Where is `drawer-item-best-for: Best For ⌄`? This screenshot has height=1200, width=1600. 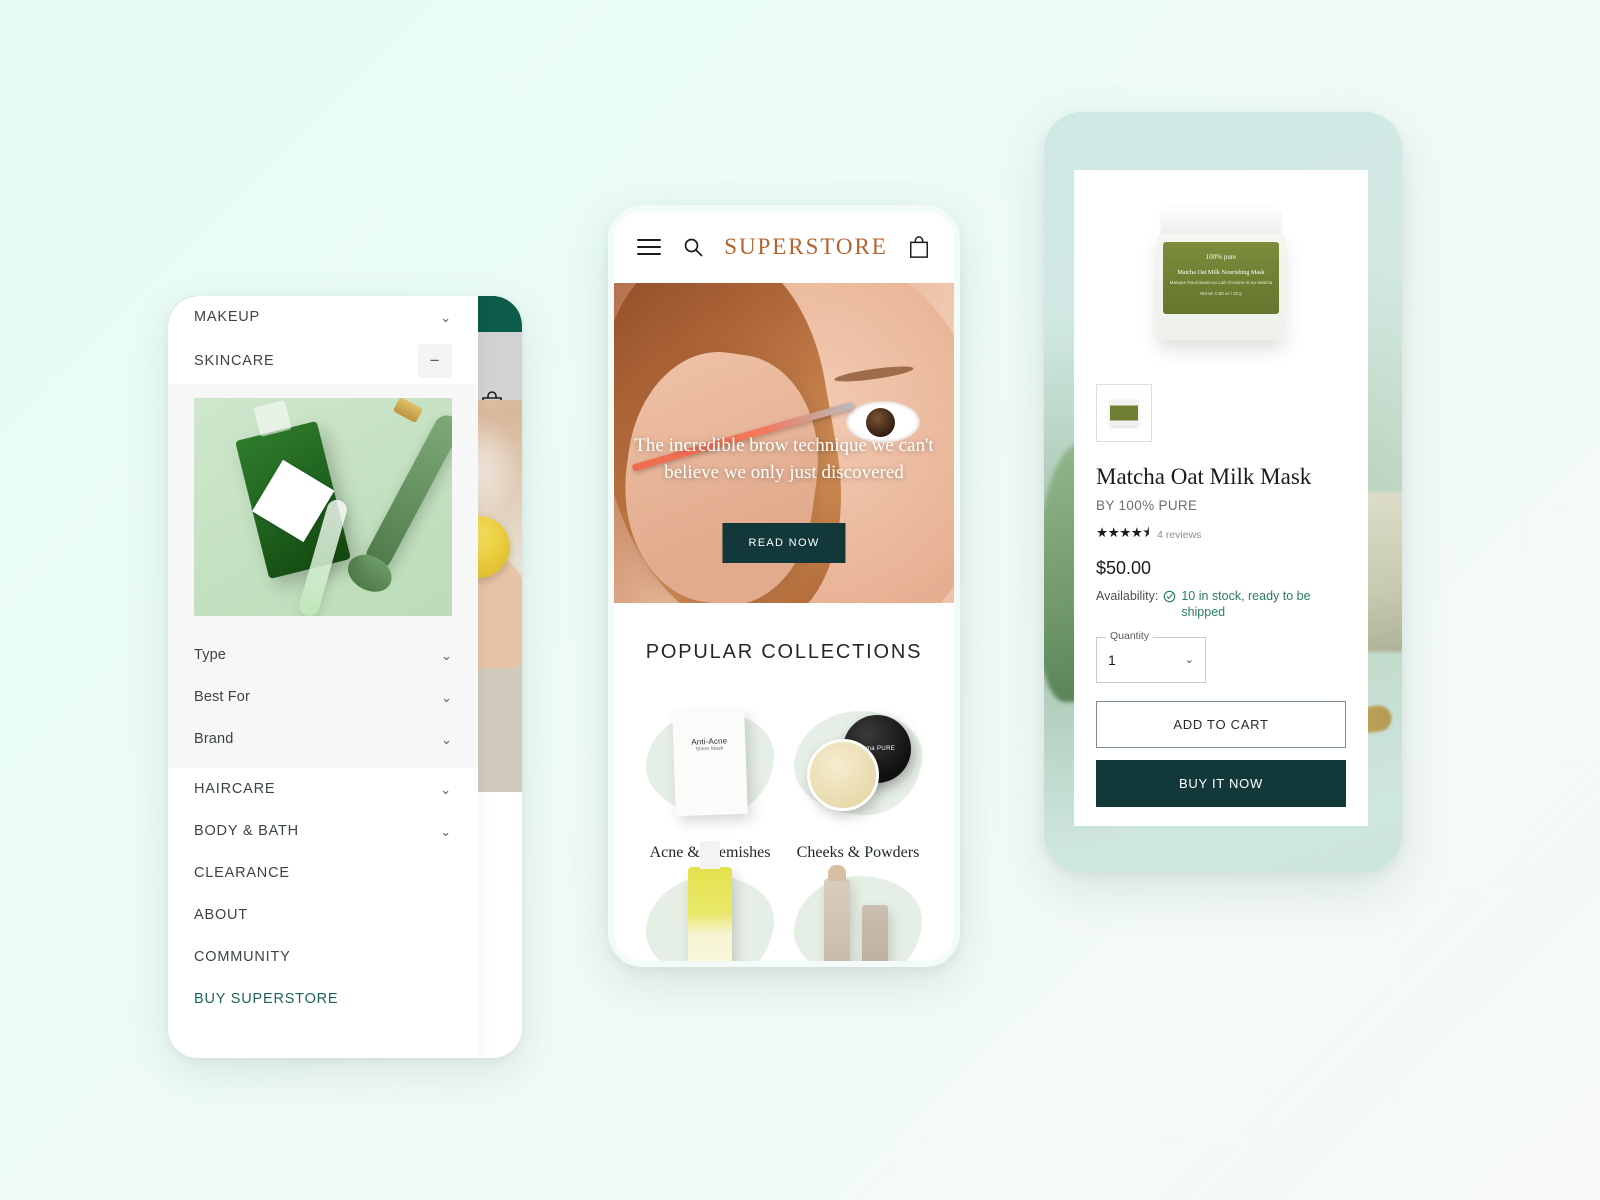 drawer-item-best-for: Best For ⌄ is located at coordinates (323, 697).